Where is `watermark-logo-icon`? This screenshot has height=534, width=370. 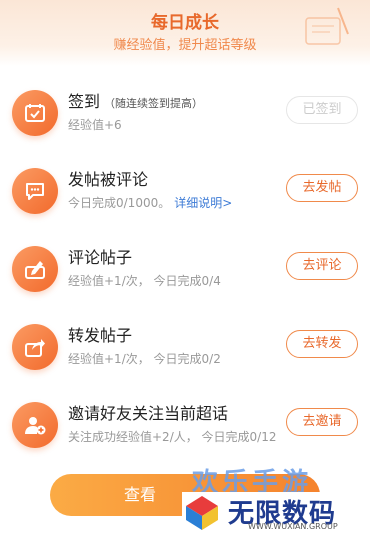 watermark-logo-icon is located at coordinates (202, 513).